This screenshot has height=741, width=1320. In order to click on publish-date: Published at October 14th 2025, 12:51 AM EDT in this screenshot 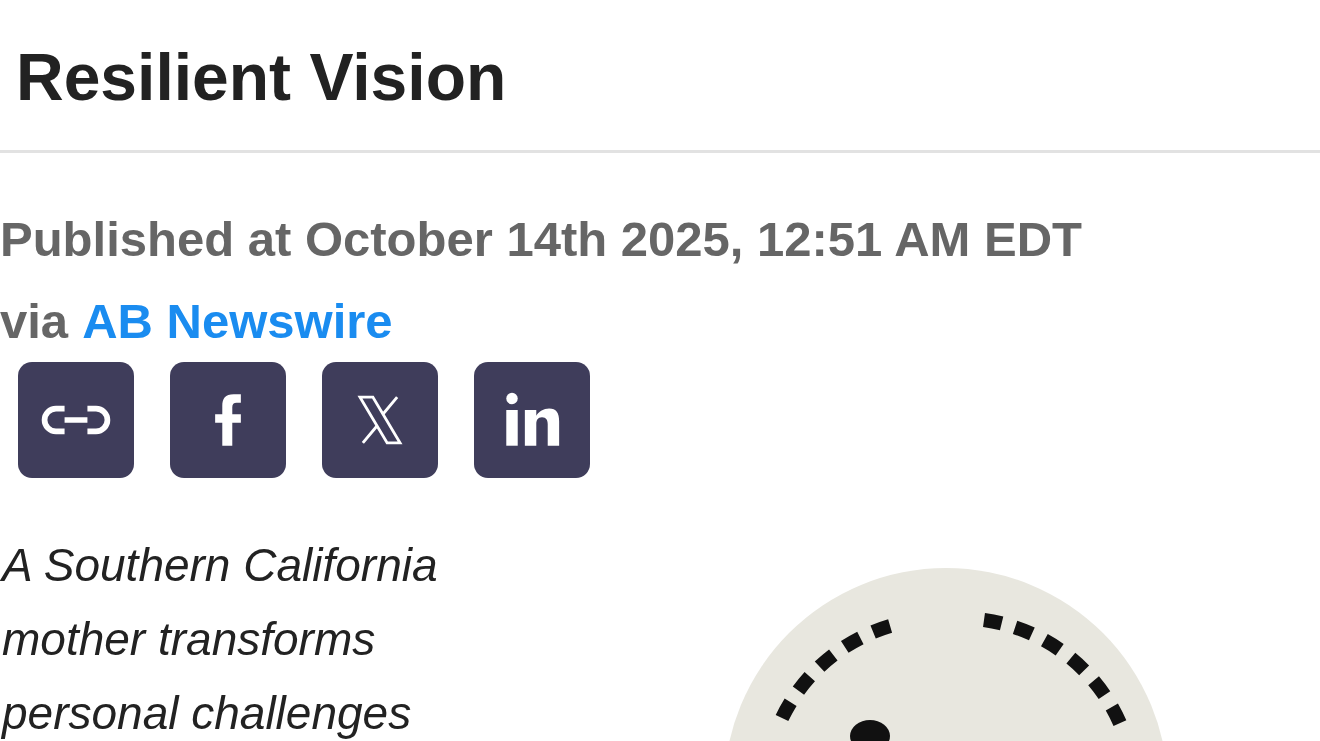, I will do `click(541, 239)`.